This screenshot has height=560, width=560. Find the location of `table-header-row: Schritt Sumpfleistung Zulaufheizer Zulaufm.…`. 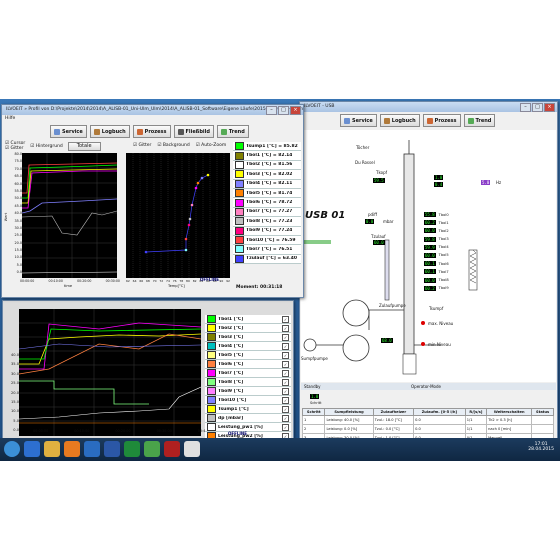

table-header-row: Schritt Sumpfleistung Zulaufheizer Zulaufm.… is located at coordinates (427, 412).